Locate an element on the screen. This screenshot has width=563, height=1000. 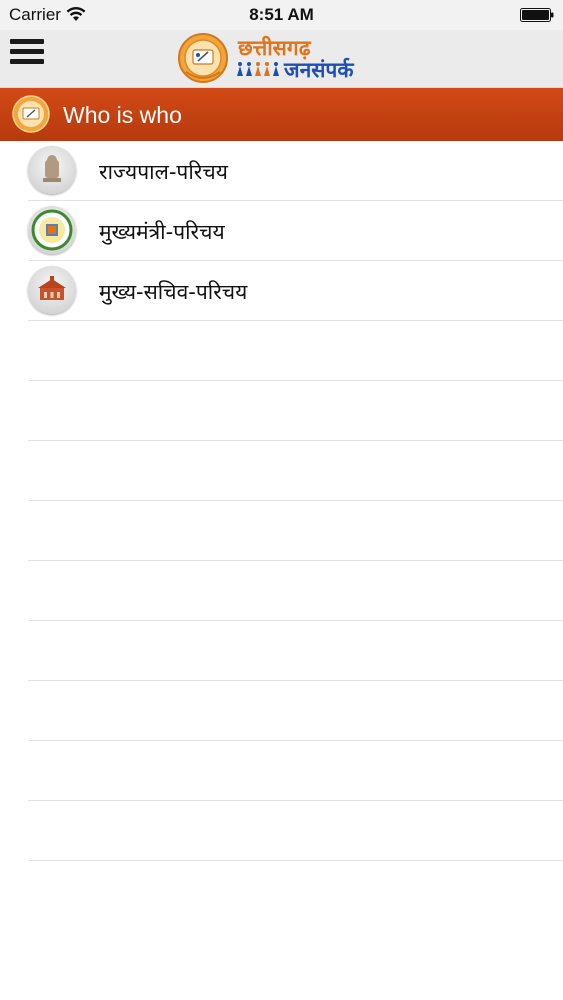
status-bar: Carrier 8:51 AM is located at coordinates (281, 15).